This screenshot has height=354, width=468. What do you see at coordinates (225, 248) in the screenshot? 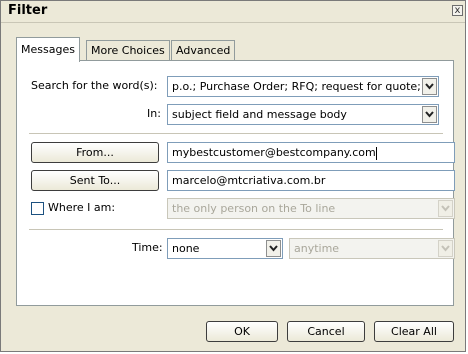
I see `time-select: none` at bounding box center [225, 248].